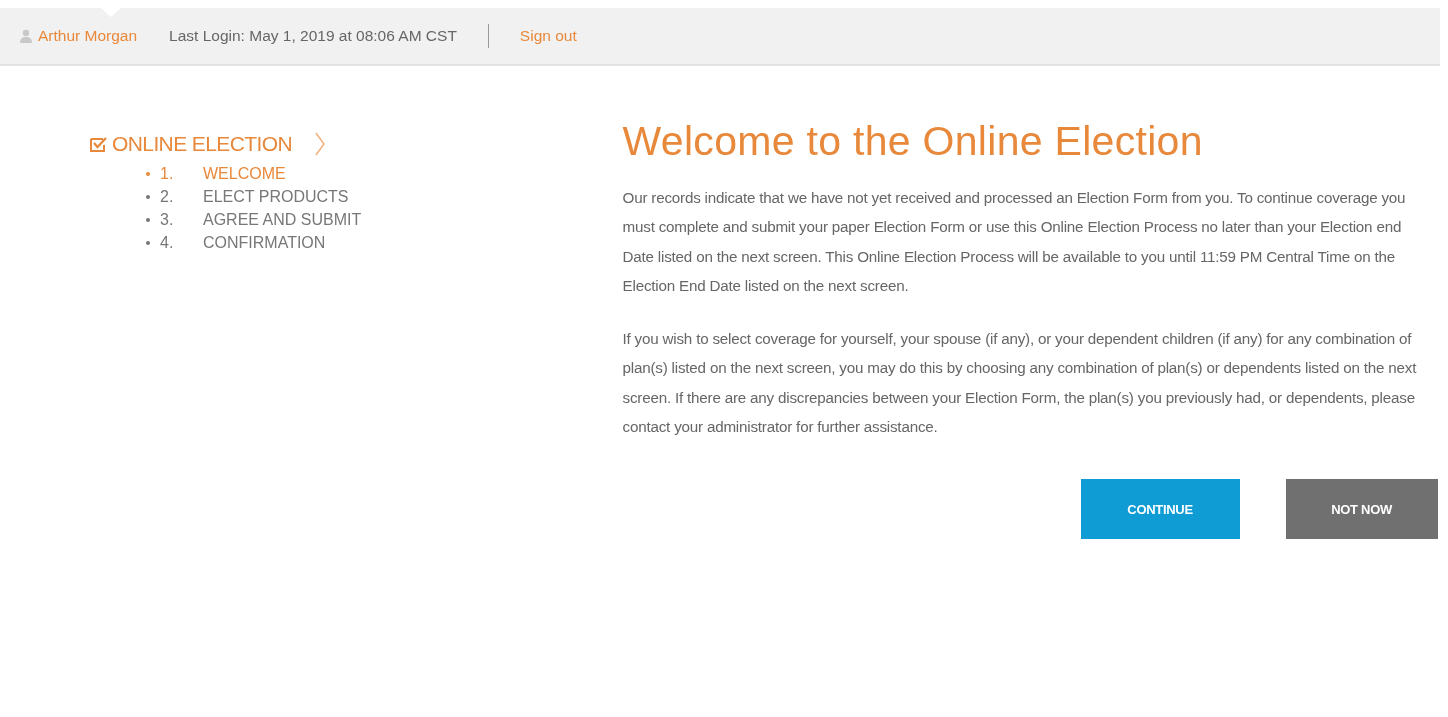 The width and height of the screenshot is (1448, 717). What do you see at coordinates (320, 144) in the screenshot?
I see `chevron-right-icon` at bounding box center [320, 144].